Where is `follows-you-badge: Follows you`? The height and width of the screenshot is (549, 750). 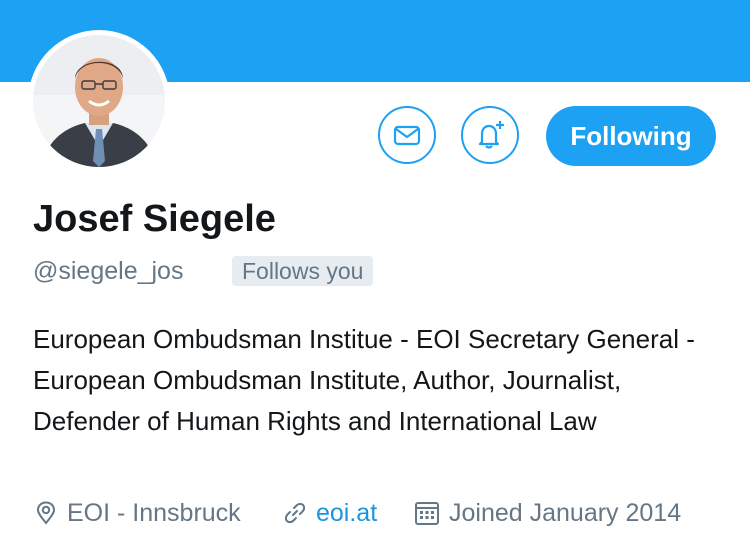
follows-you-badge: Follows you is located at coordinates (303, 271).